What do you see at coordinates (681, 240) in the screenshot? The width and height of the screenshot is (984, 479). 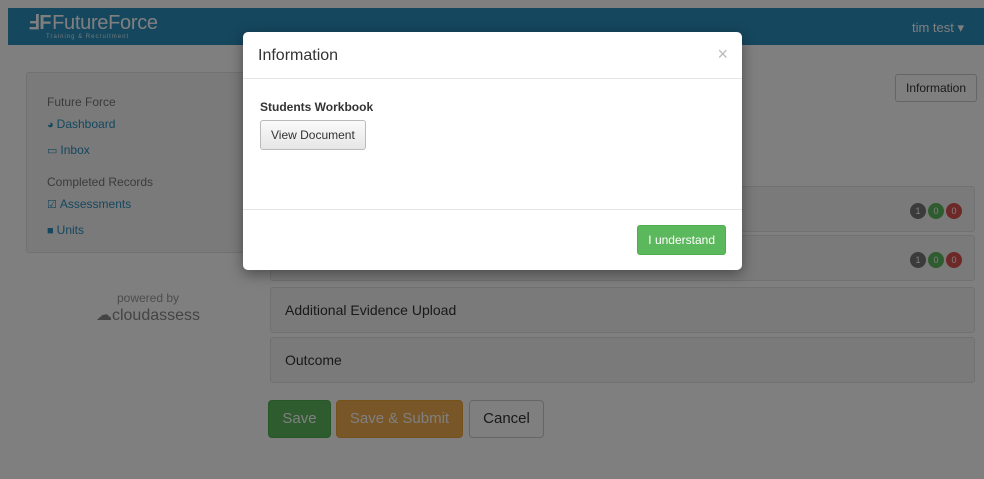 I see `i-understand-button: I understand` at bounding box center [681, 240].